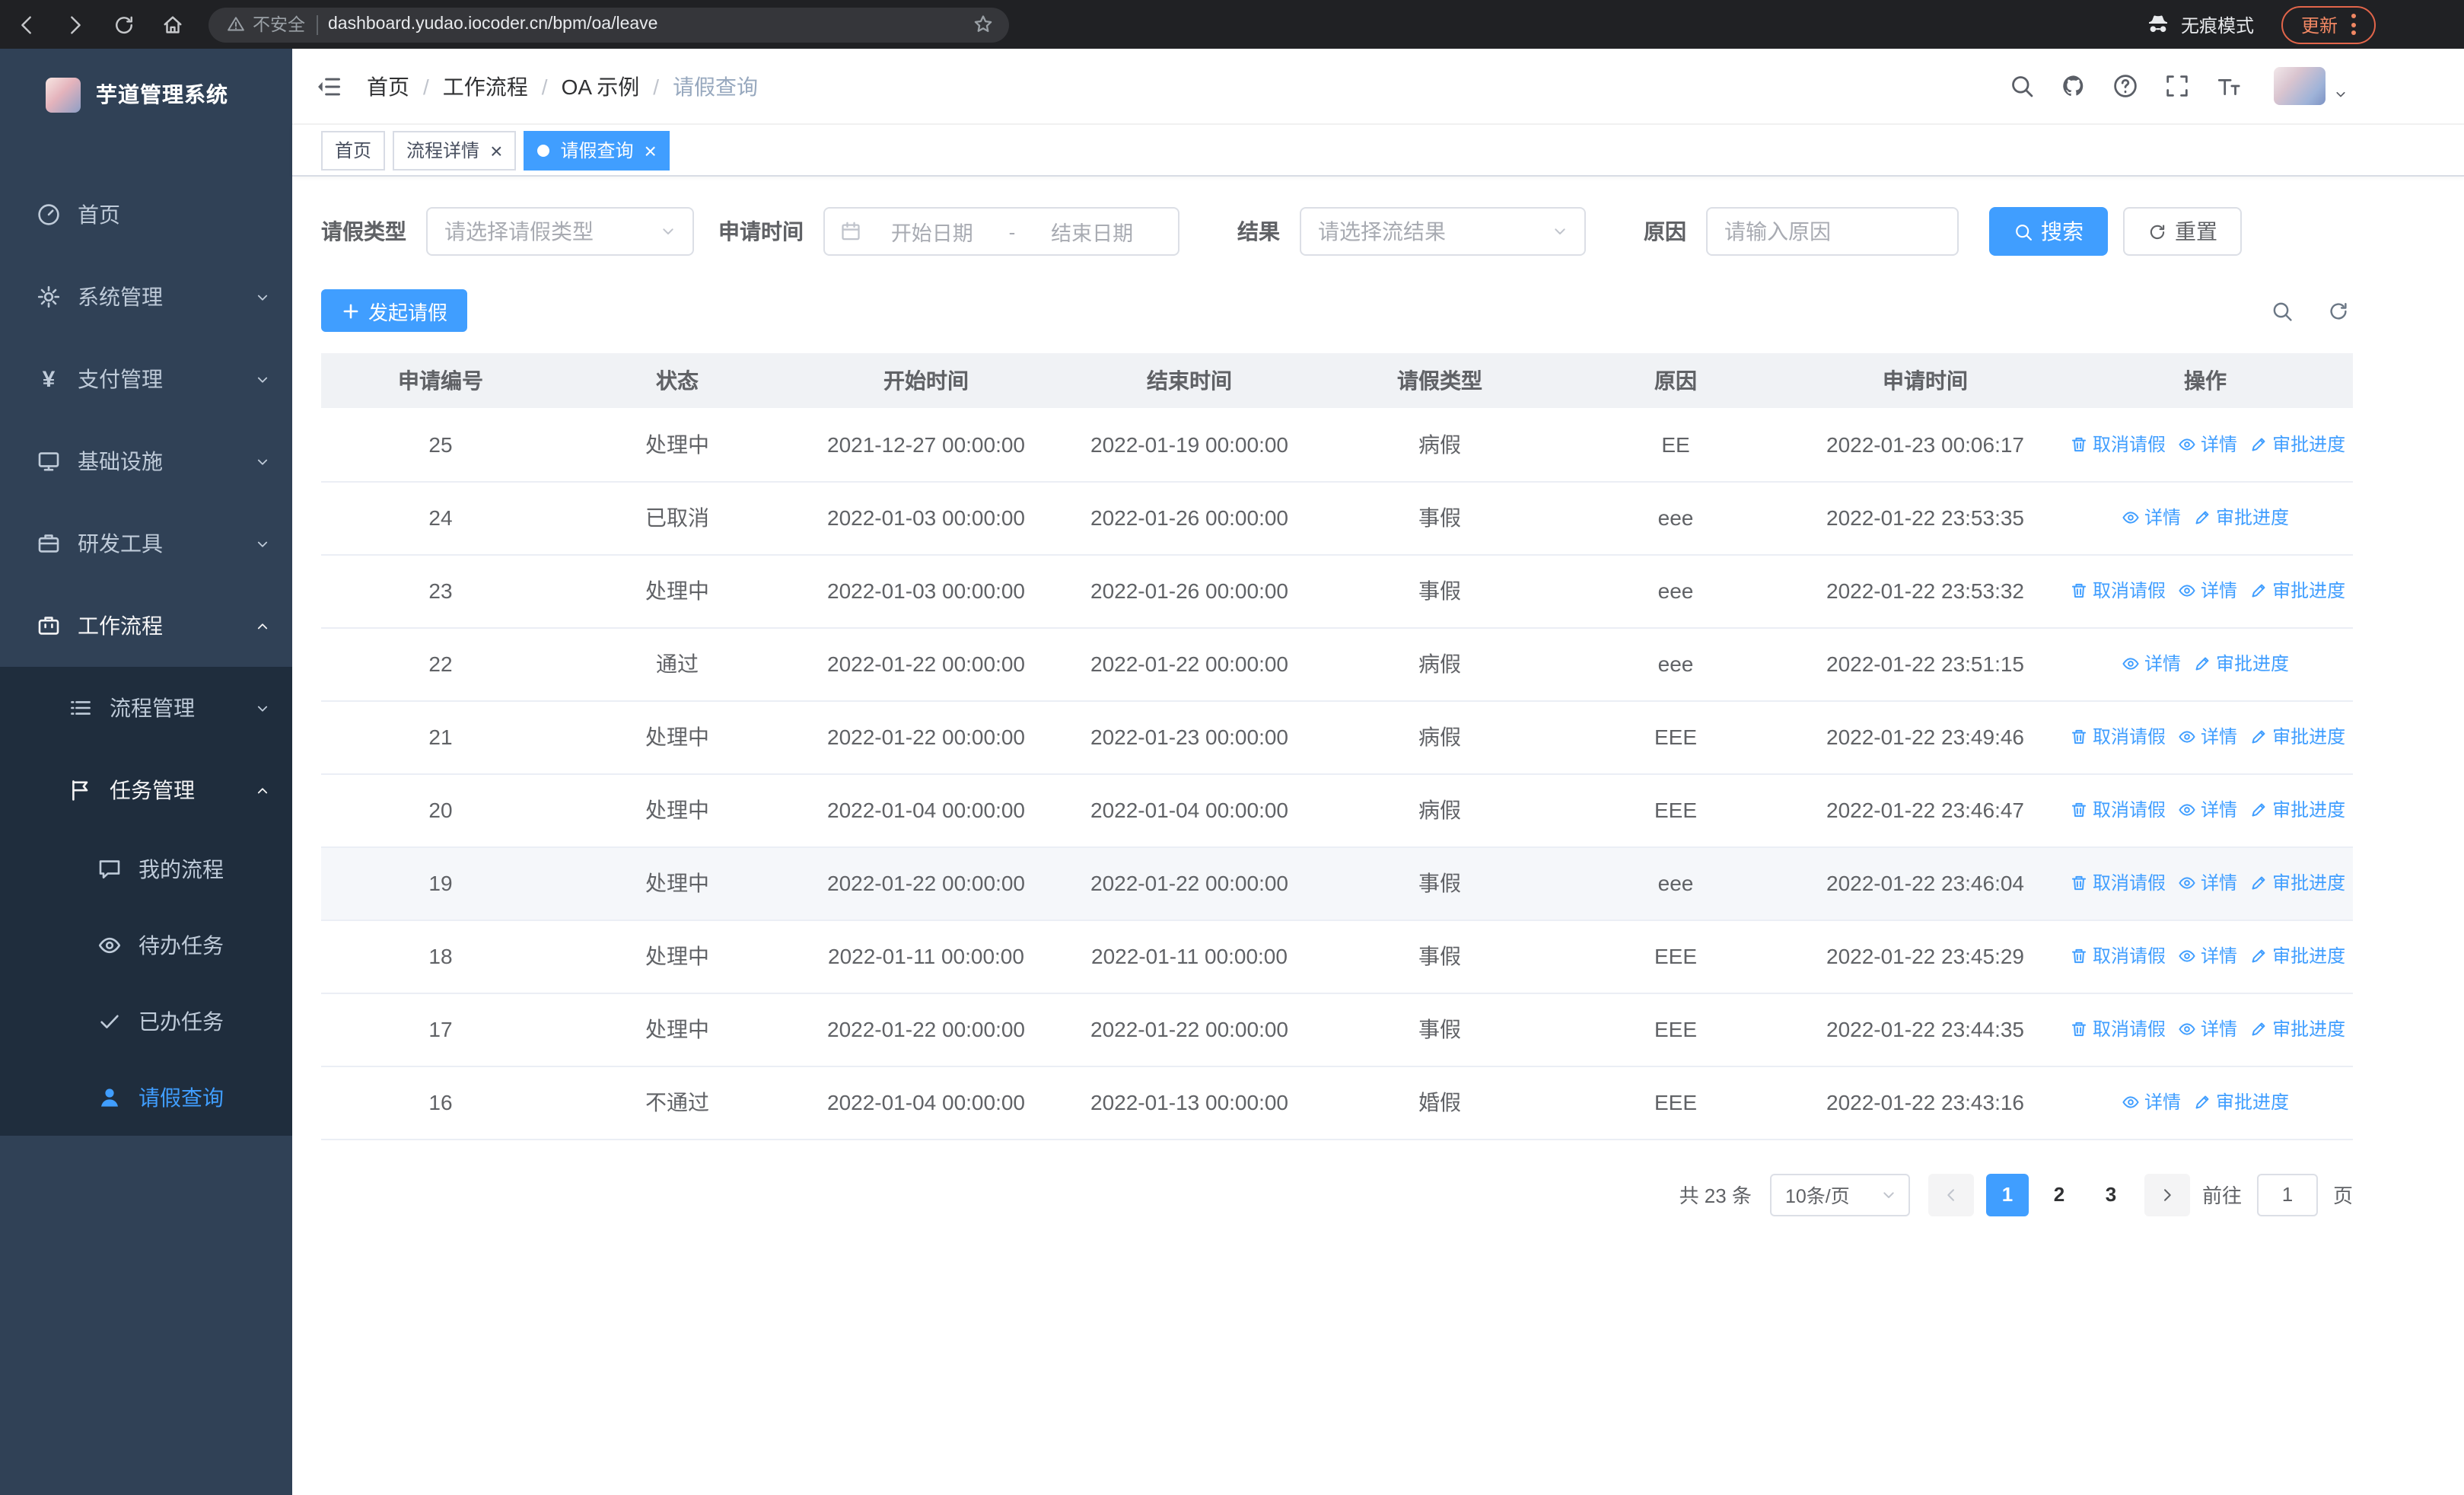  What do you see at coordinates (146, 95) in the screenshot?
I see `app-logo: 芋道管理系统` at bounding box center [146, 95].